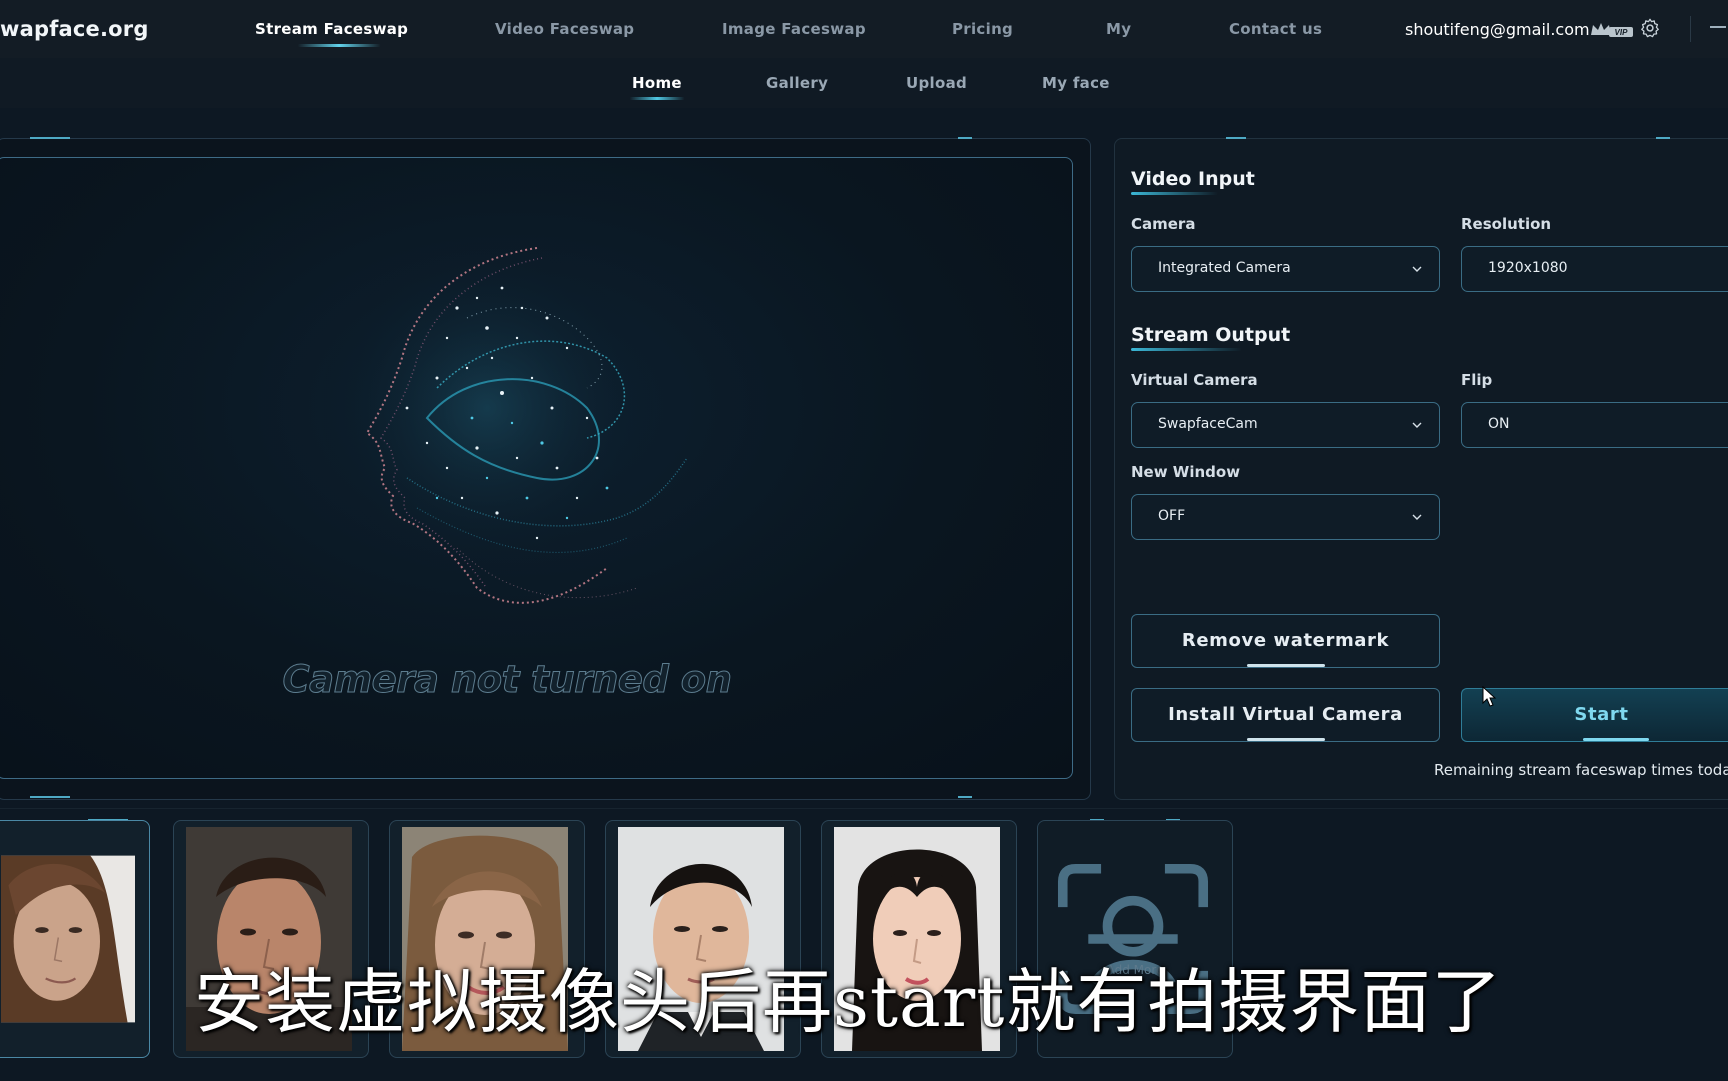 Image resolution: width=1728 pixels, height=1081 pixels. Describe the element at coordinates (1208, 424) in the screenshot. I see `virtual-camera-select-value: SwapfaceCam` at that location.